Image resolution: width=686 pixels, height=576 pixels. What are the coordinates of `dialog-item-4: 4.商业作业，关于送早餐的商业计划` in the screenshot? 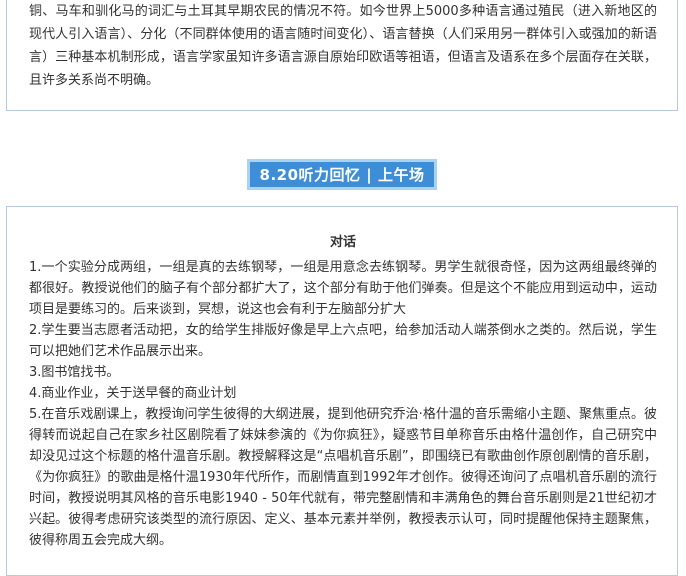 It's located at (133, 393).